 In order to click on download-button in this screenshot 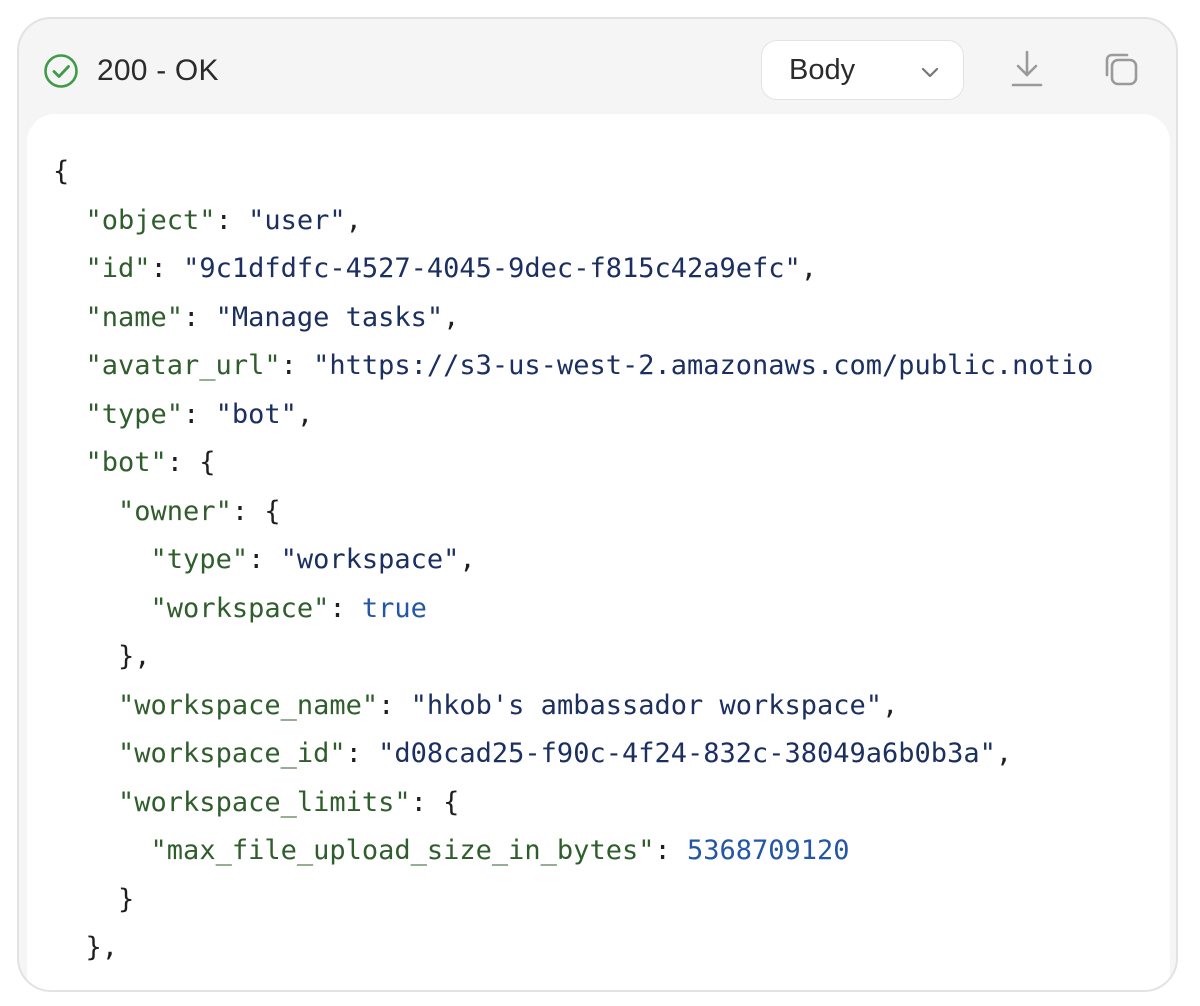, I will do `click(1027, 69)`.